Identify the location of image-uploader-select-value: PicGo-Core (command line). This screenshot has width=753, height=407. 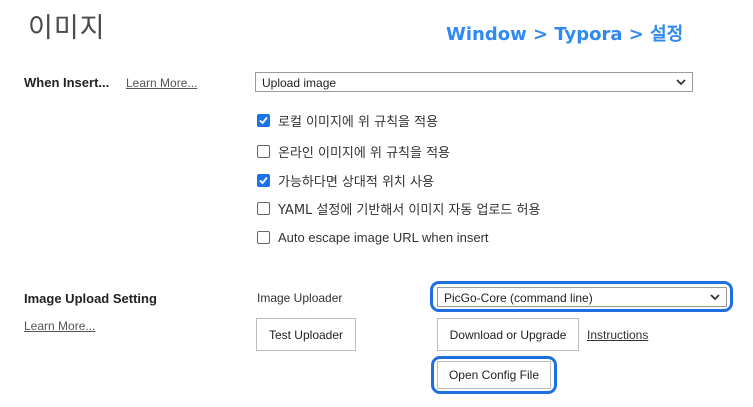
(518, 298).